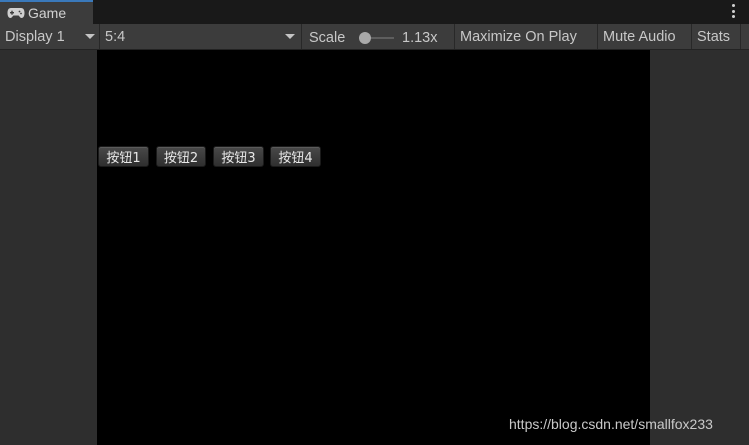  I want to click on tab-bar: Game, so click(374, 12).